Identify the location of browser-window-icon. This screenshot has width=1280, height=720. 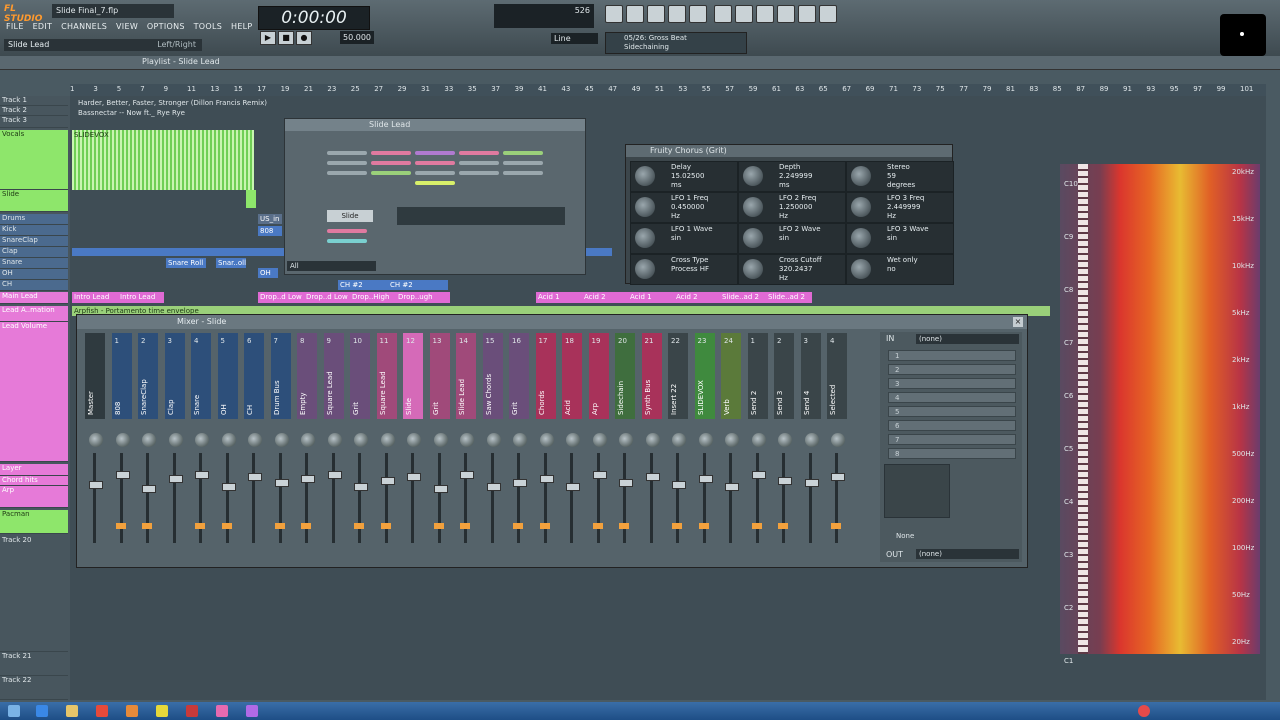
(677, 14).